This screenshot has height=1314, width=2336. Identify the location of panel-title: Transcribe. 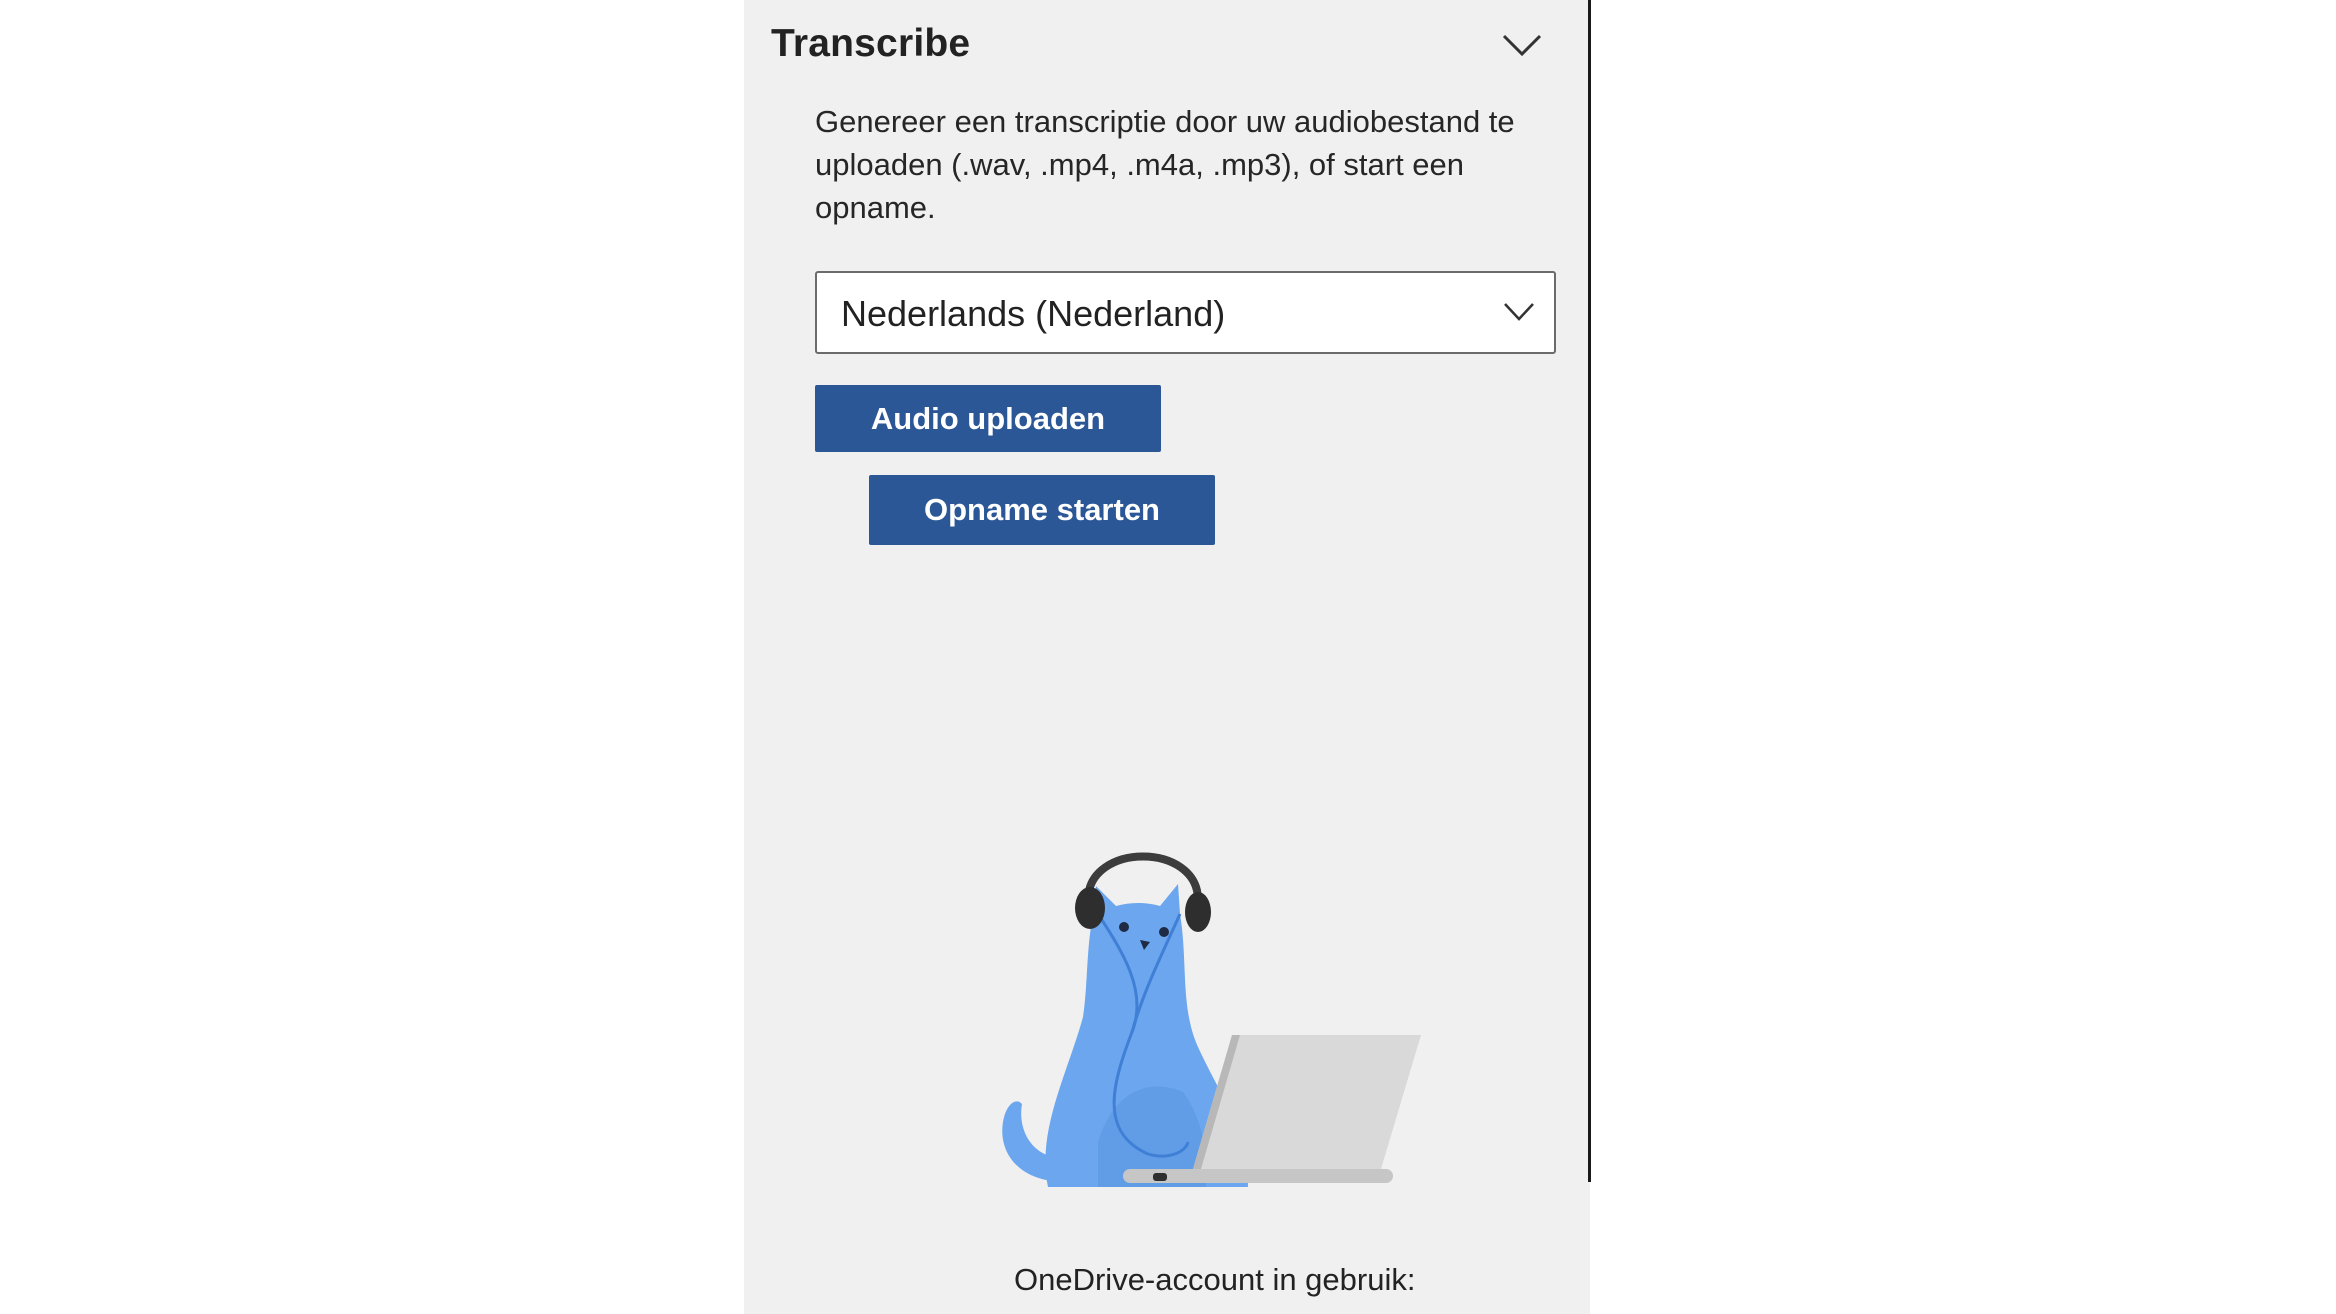
(871, 43).